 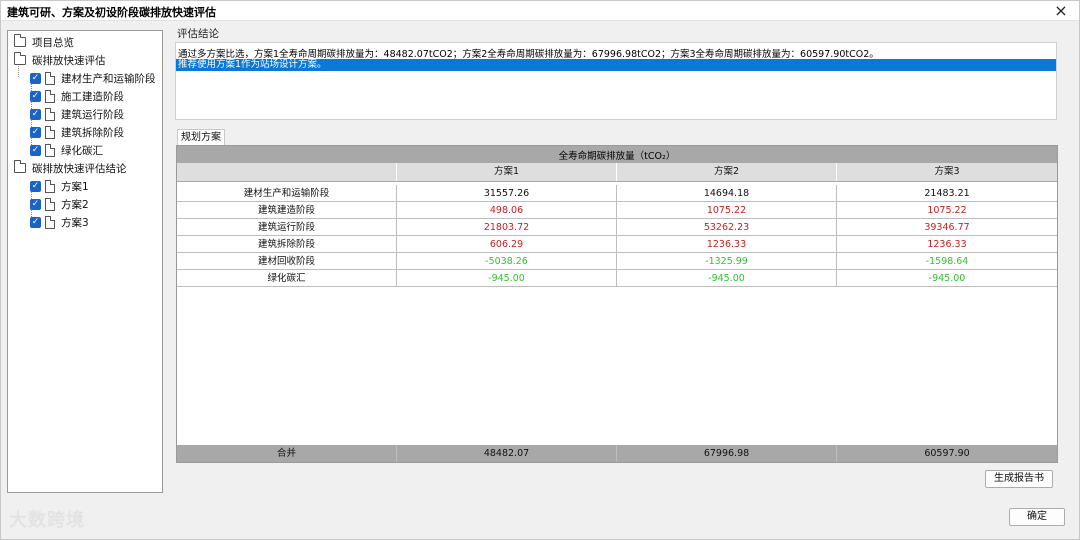 What do you see at coordinates (727, 278) in the screenshot?
I see `cell-scheme-2: -945.00` at bounding box center [727, 278].